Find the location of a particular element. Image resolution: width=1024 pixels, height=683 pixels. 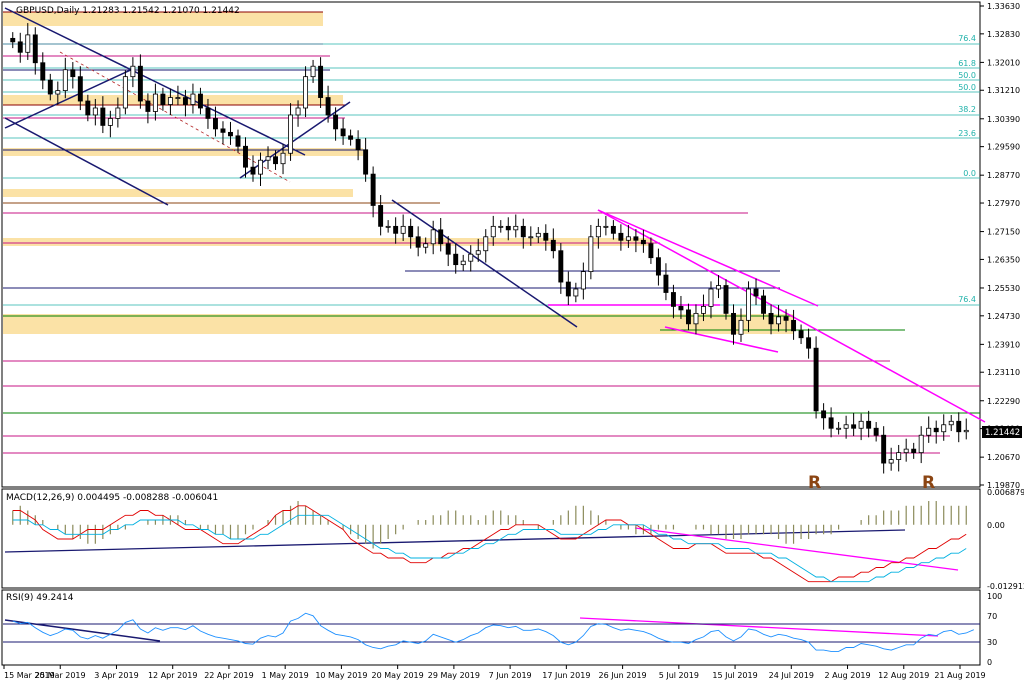

macd-tick-label: -0.012912 is located at coordinates (1005, 586).